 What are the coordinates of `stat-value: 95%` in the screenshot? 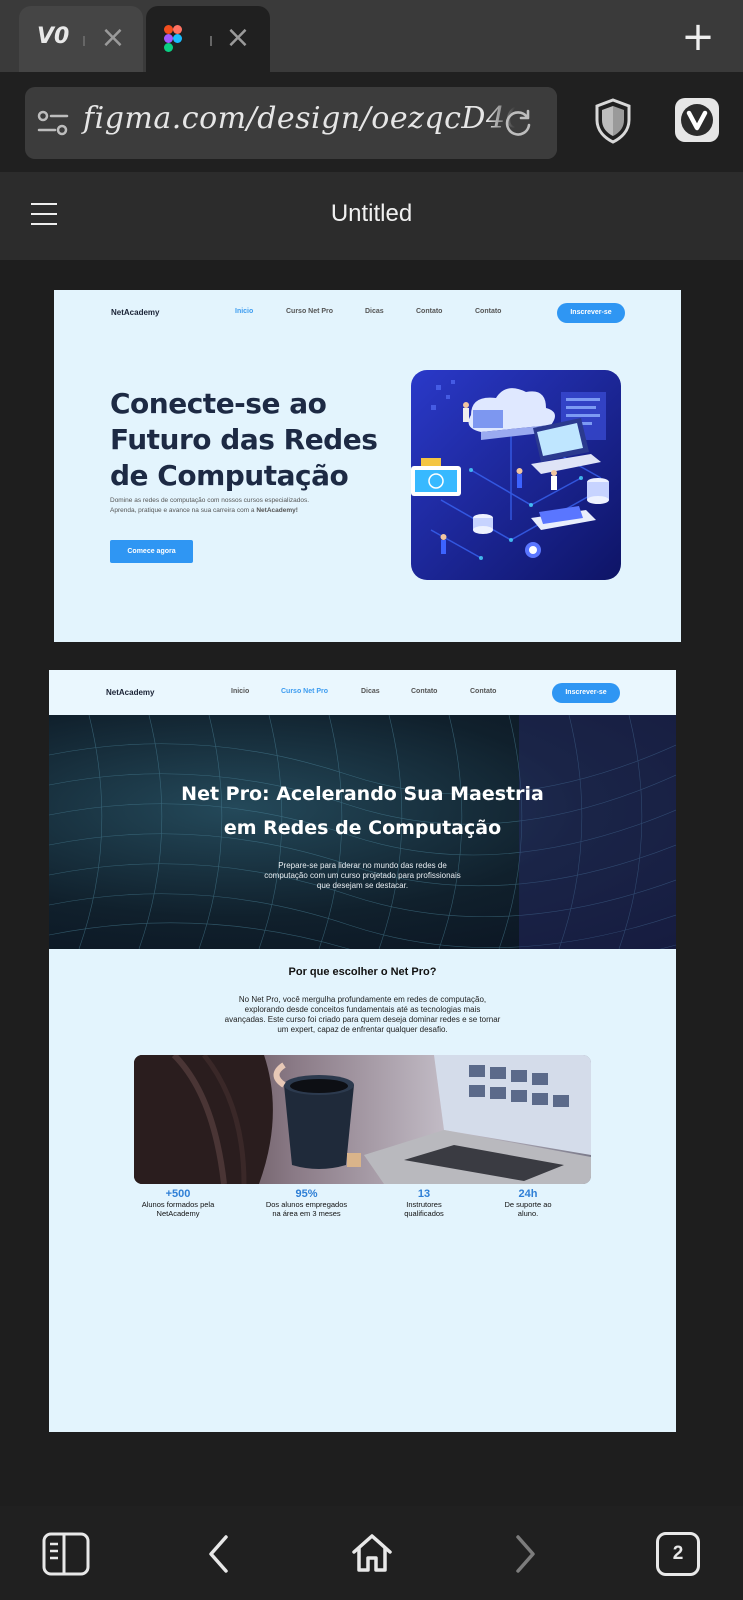 It's located at (306, 1194).